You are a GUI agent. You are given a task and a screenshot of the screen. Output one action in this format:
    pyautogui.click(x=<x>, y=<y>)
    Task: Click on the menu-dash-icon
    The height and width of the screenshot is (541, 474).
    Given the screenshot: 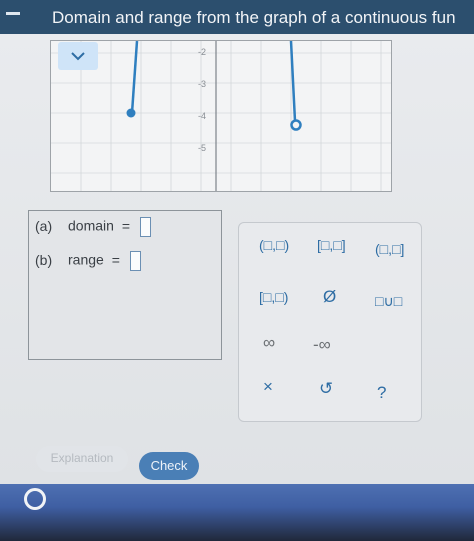 What is the action you would take?
    pyautogui.click(x=13, y=13)
    